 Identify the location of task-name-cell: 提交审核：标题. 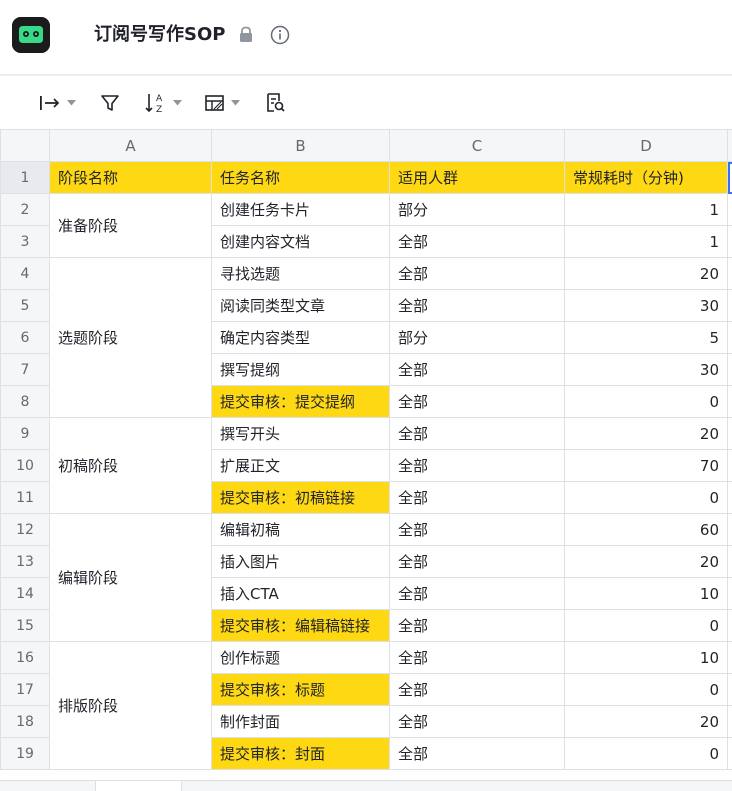
(301, 690).